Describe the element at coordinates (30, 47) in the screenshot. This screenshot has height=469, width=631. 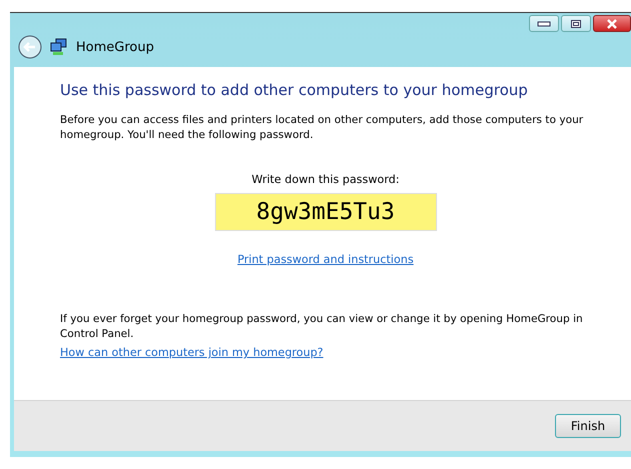
I see `back-button` at that location.